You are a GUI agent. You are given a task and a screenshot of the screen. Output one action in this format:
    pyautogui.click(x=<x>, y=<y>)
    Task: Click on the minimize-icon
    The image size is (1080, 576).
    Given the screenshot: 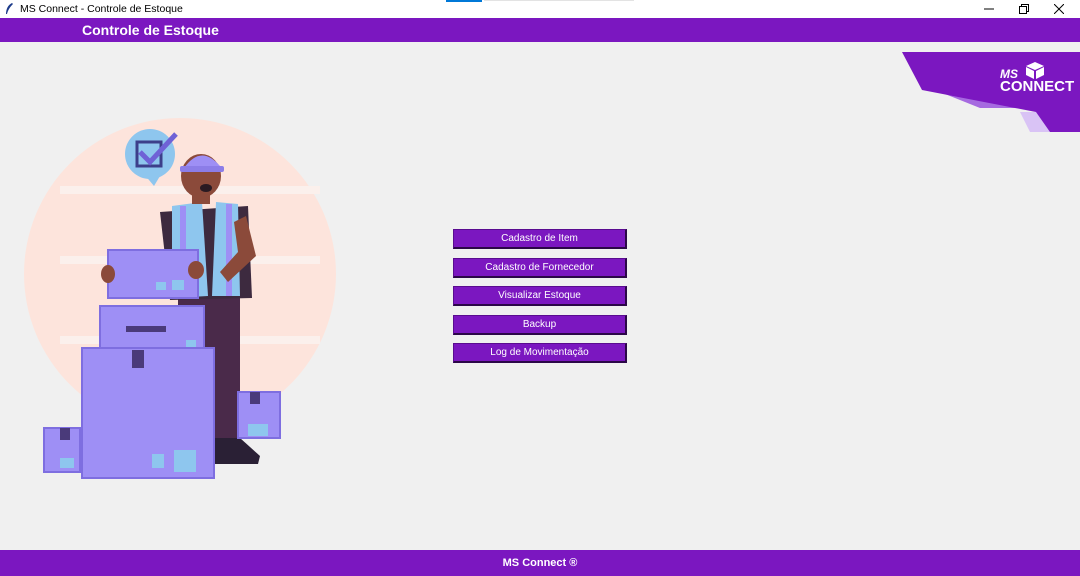 What is the action you would take?
    pyautogui.click(x=989, y=9)
    